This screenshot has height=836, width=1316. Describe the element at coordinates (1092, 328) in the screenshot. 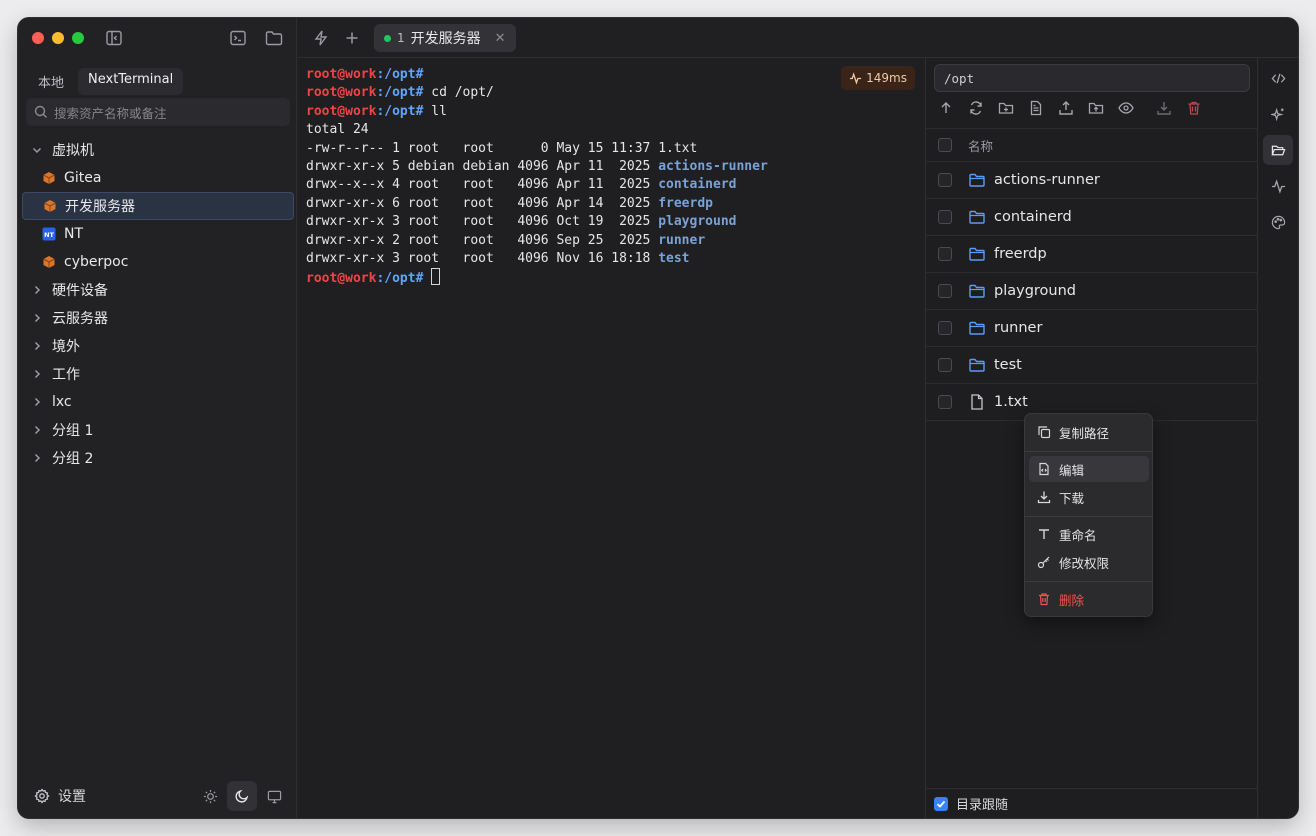

I see `file-row: runner` at that location.